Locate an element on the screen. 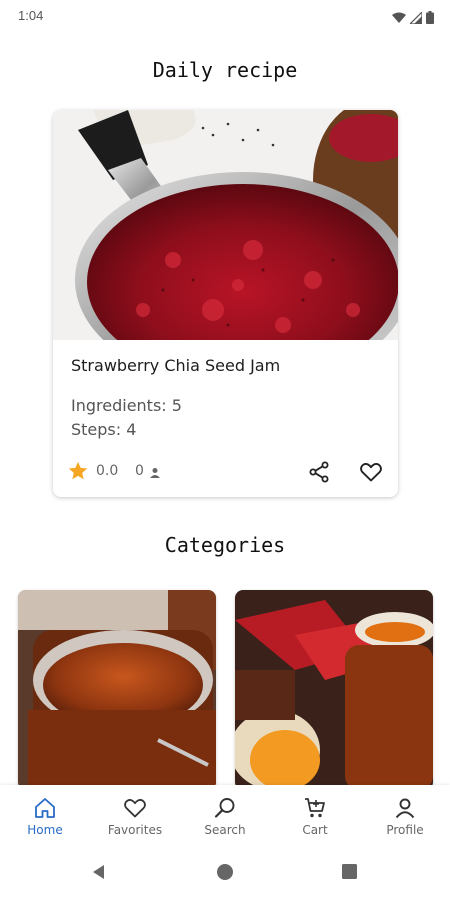 This screenshot has width=450, height=900. apple-butter-jar-image is located at coordinates (117, 690).